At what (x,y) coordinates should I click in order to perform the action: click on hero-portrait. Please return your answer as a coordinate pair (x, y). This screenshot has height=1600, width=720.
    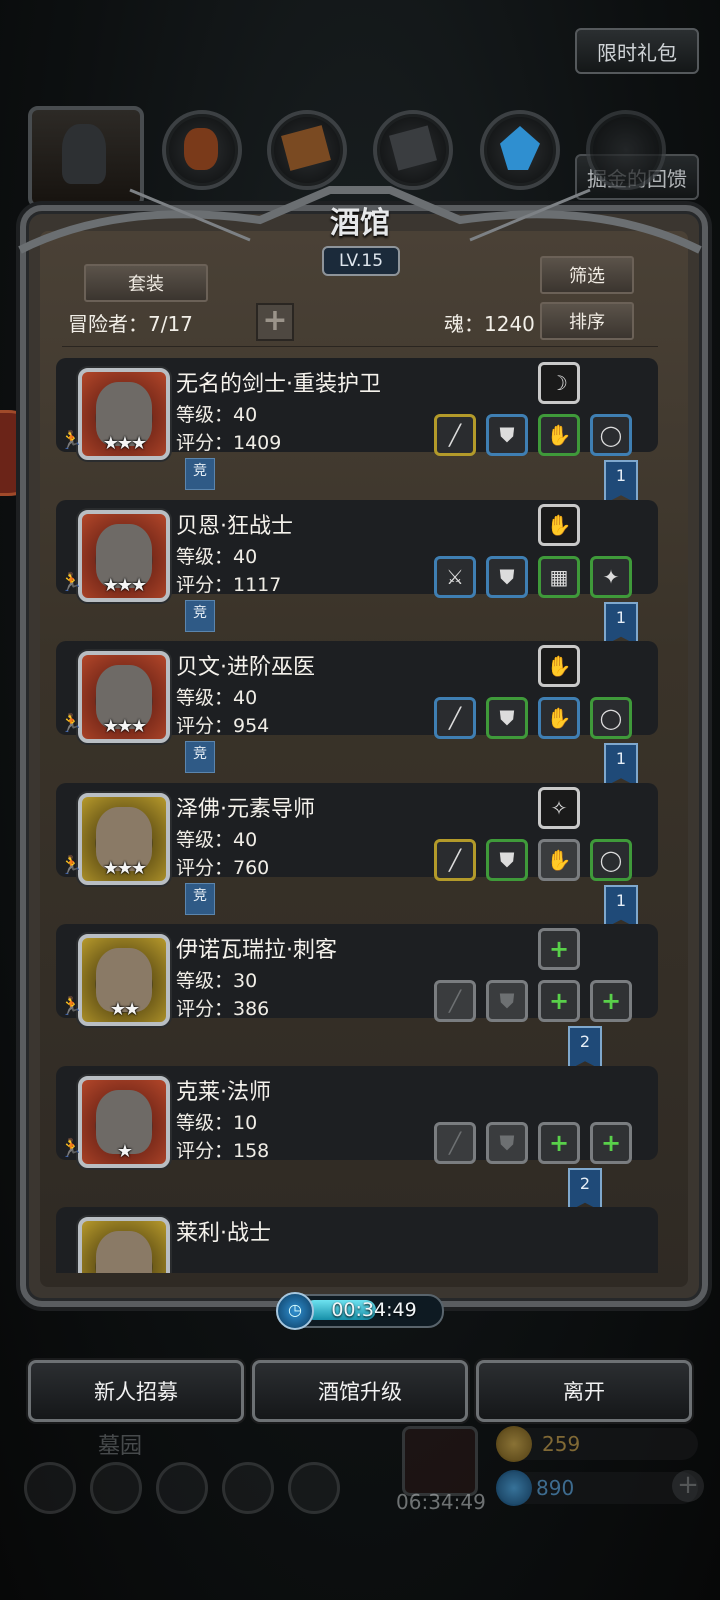
    Looking at the image, I should click on (124, 1245).